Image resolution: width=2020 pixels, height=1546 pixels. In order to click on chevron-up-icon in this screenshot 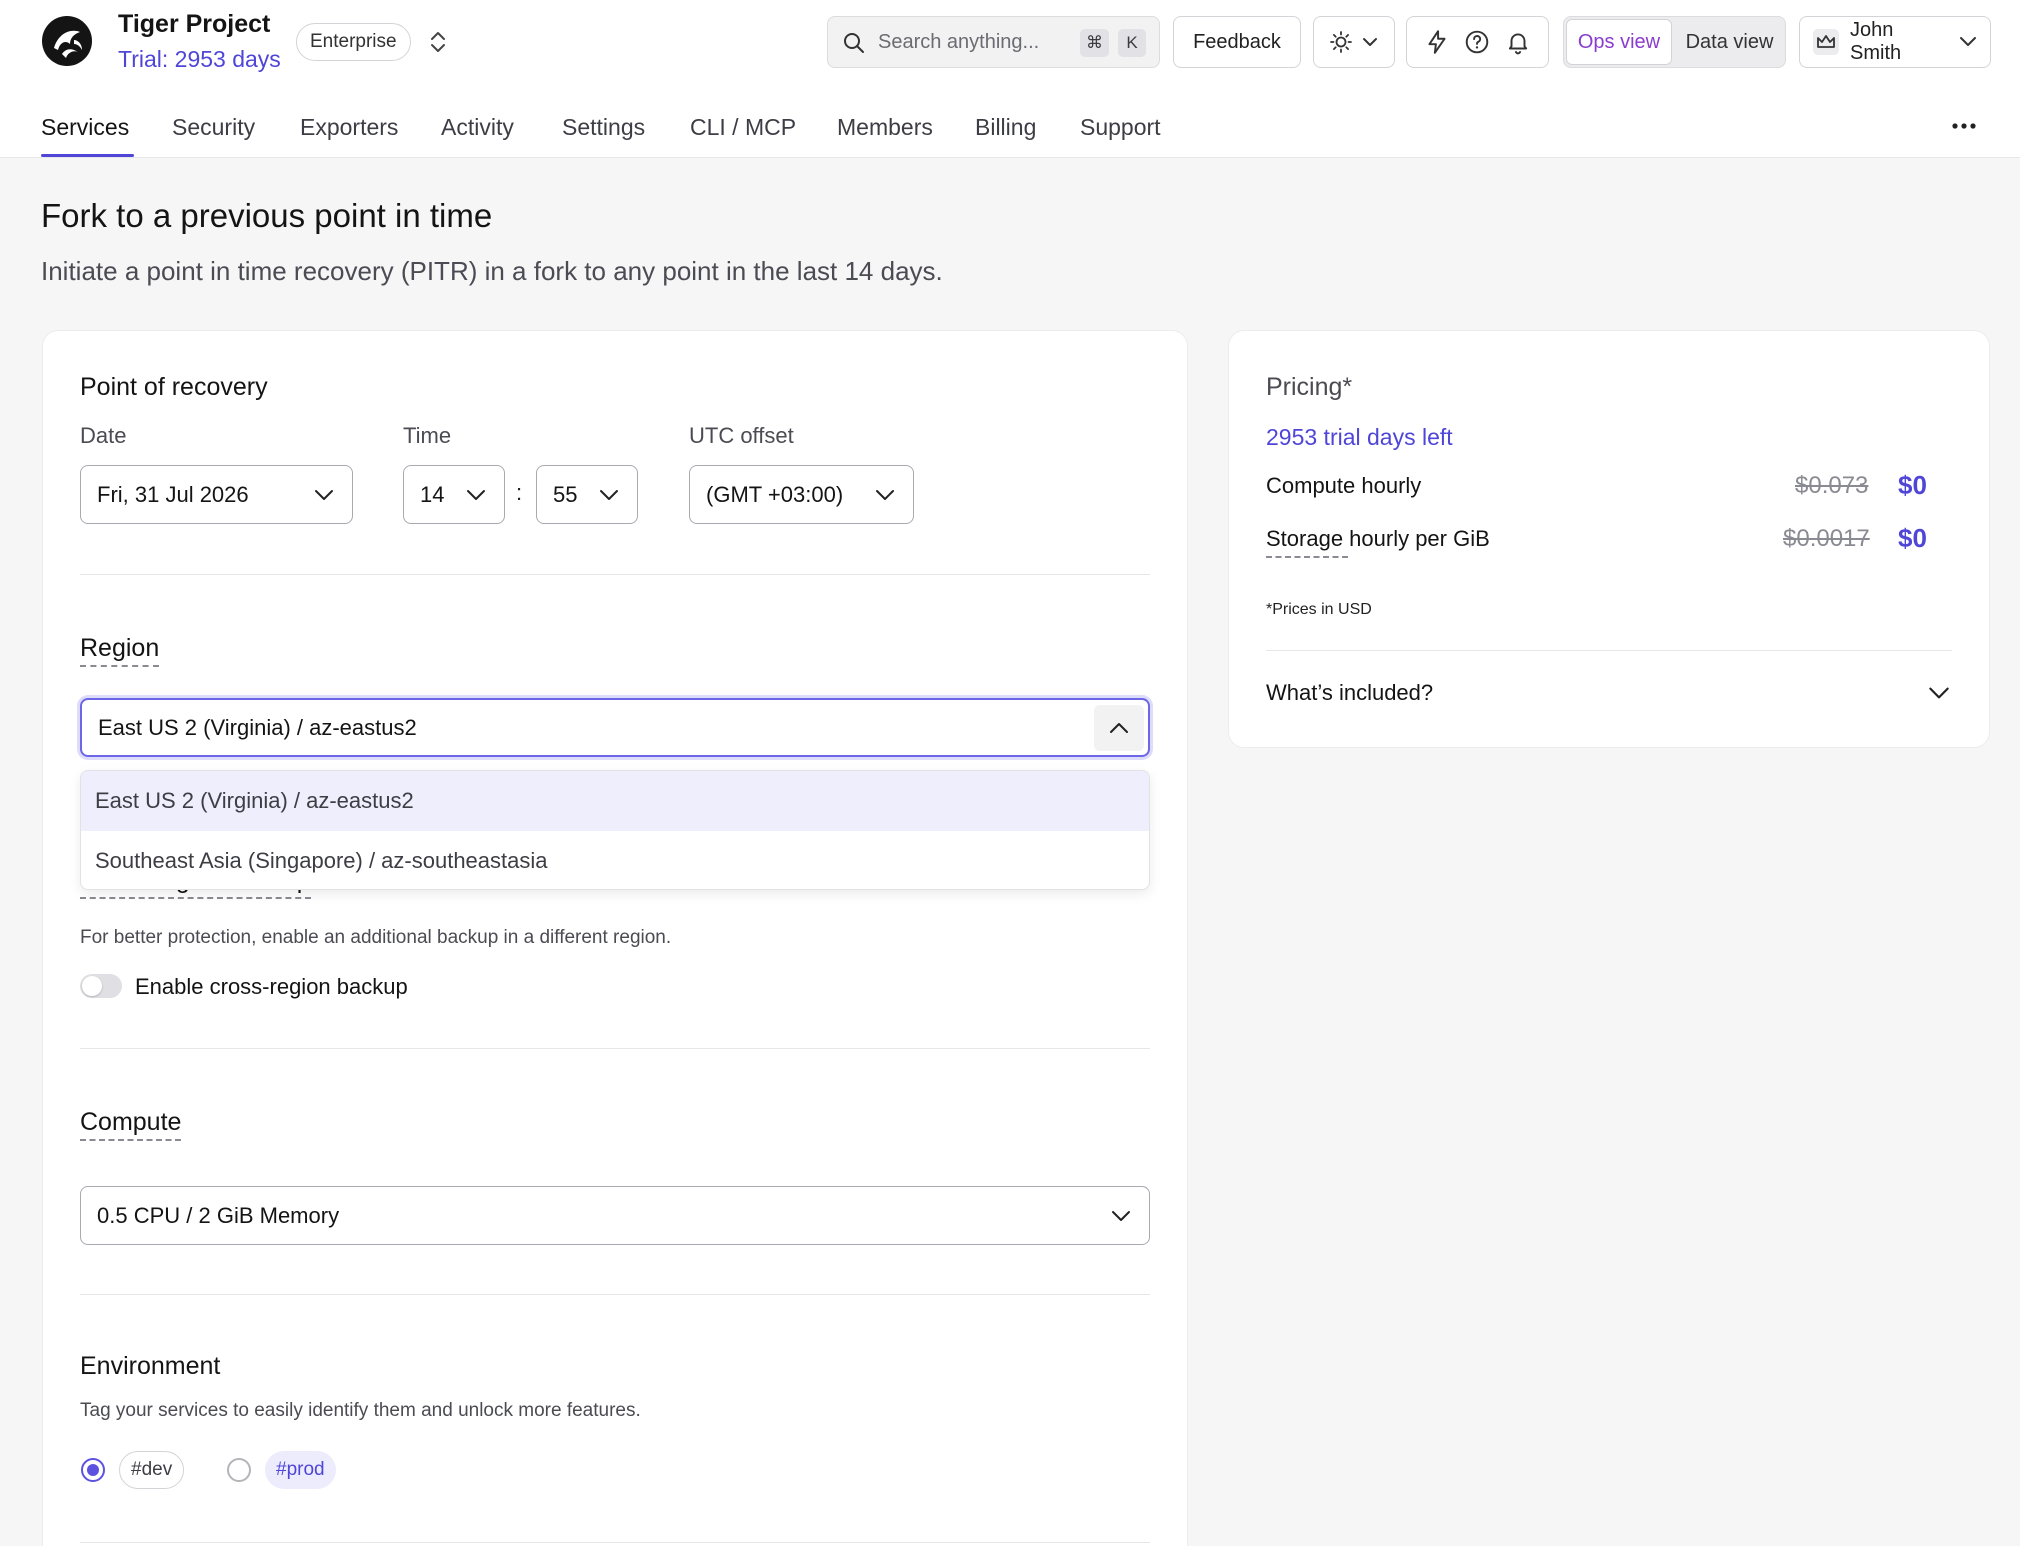, I will do `click(1119, 727)`.